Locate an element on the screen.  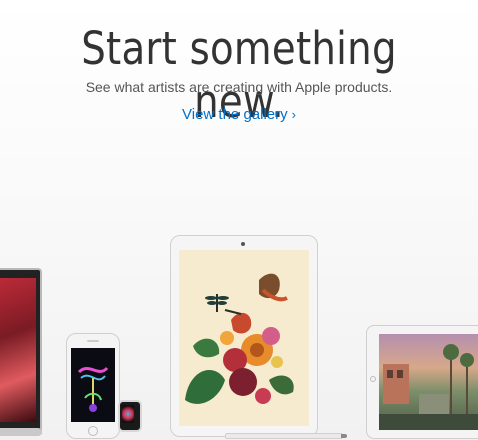
apple-watch-device is located at coordinates (130, 416).